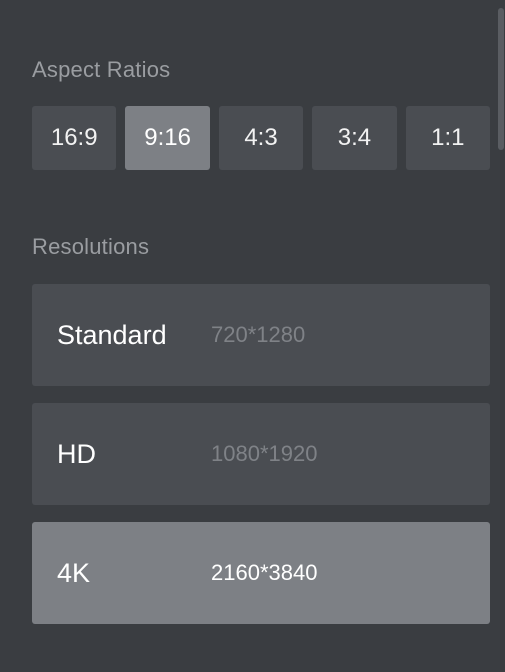 This screenshot has height=672, width=505. What do you see at coordinates (501, 79) in the screenshot?
I see `vertical-scrollbar` at bounding box center [501, 79].